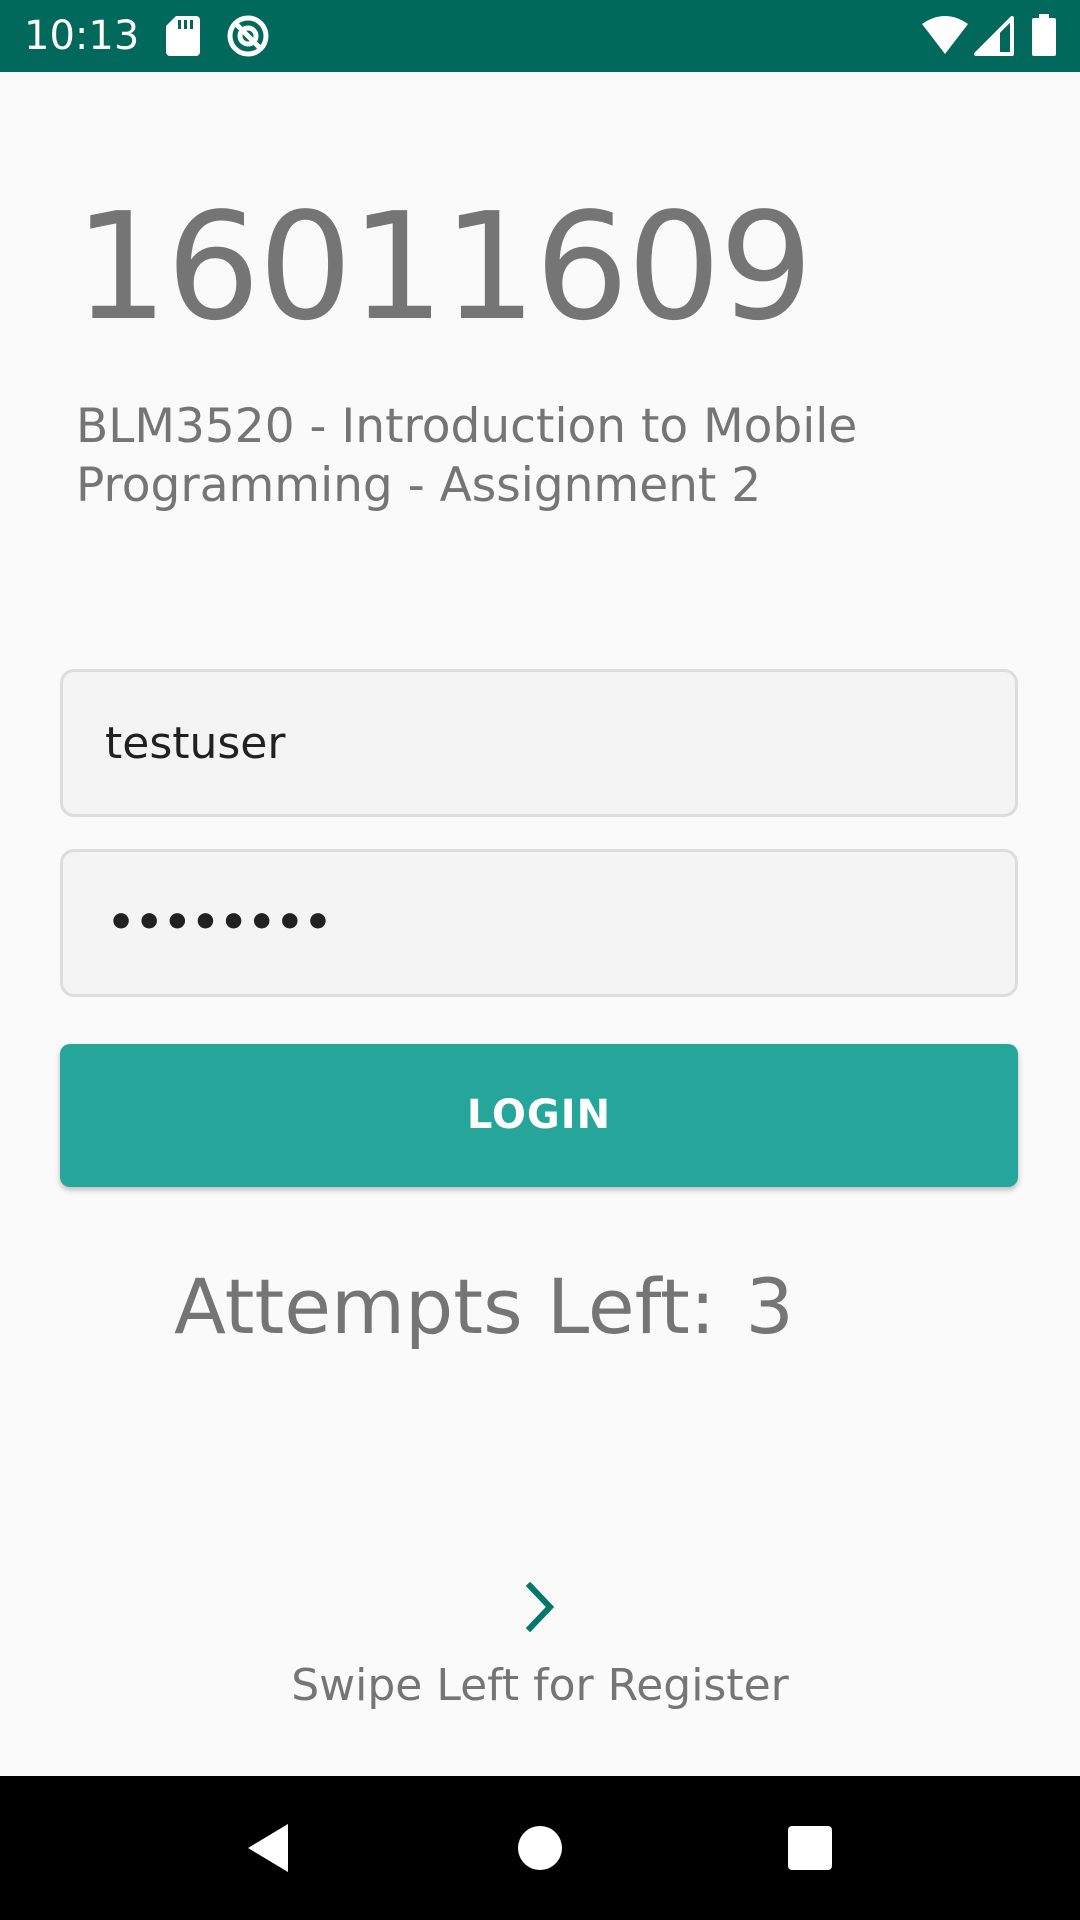 The image size is (1080, 1920). Describe the element at coordinates (1044, 35) in the screenshot. I see `battery-icon` at that location.